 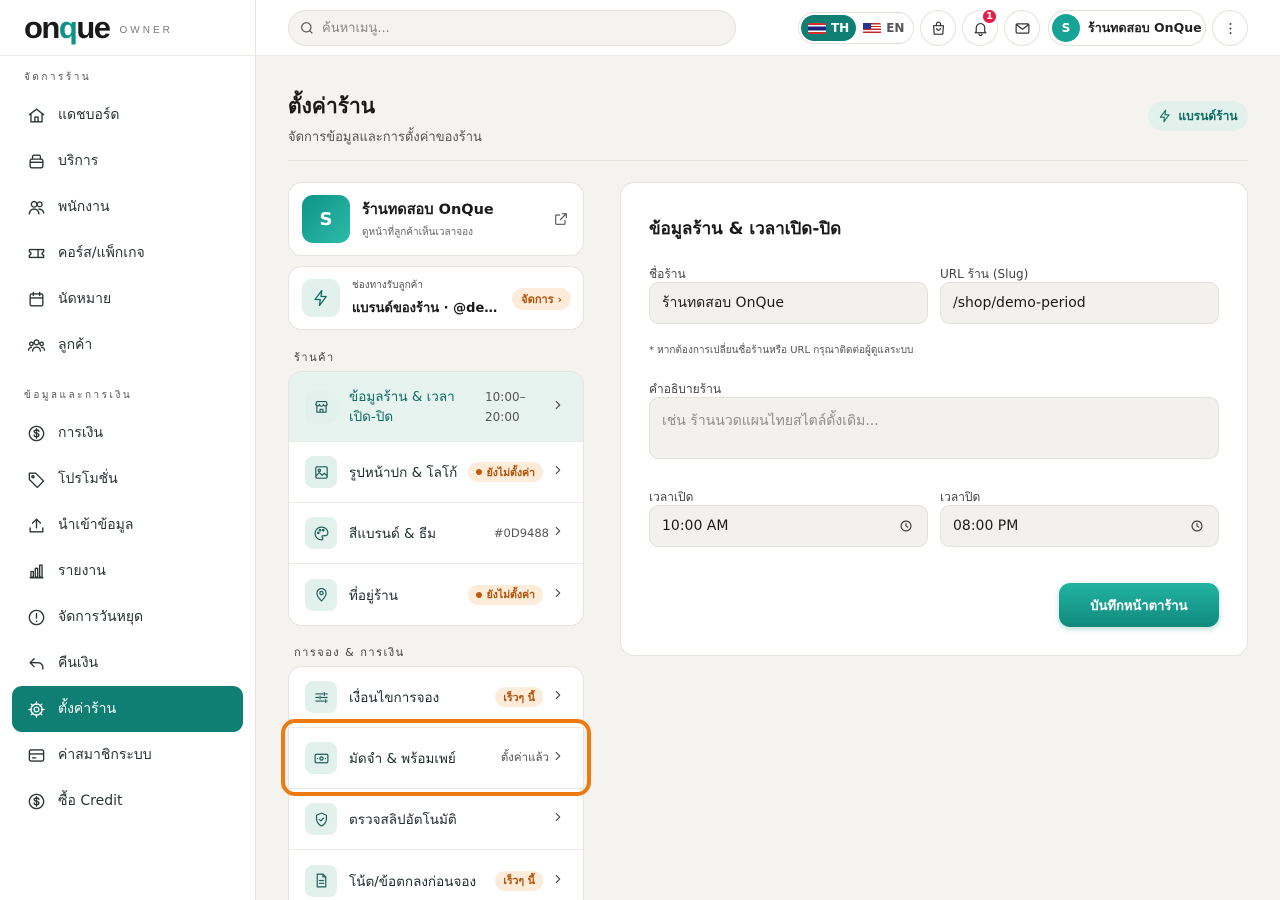 I want to click on store-name-field: ร้านทดสอบ OnQue, so click(x=788, y=303).